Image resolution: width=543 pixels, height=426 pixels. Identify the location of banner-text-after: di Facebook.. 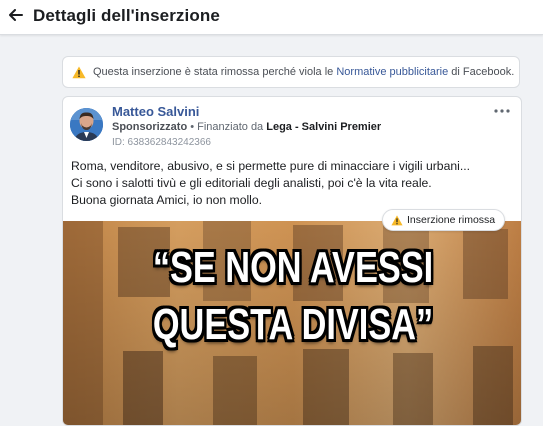
(481, 72).